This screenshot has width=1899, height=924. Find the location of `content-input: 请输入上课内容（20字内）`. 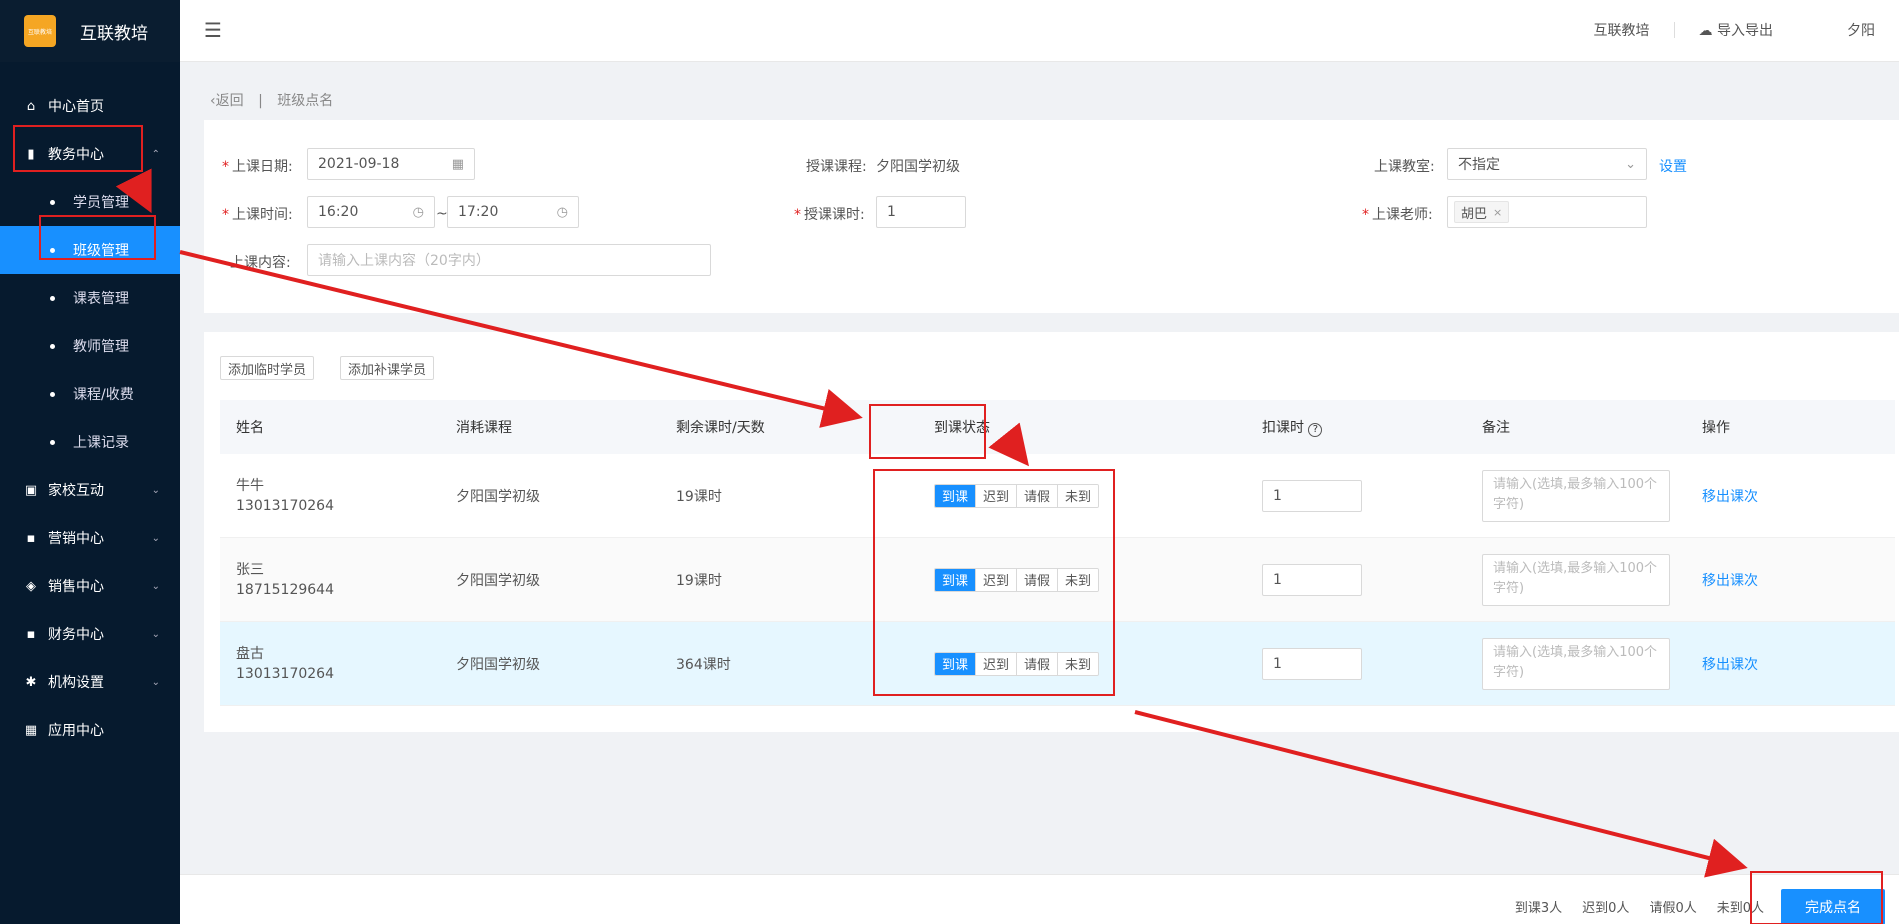

content-input: 请输入上课内容（20字内） is located at coordinates (509, 260).